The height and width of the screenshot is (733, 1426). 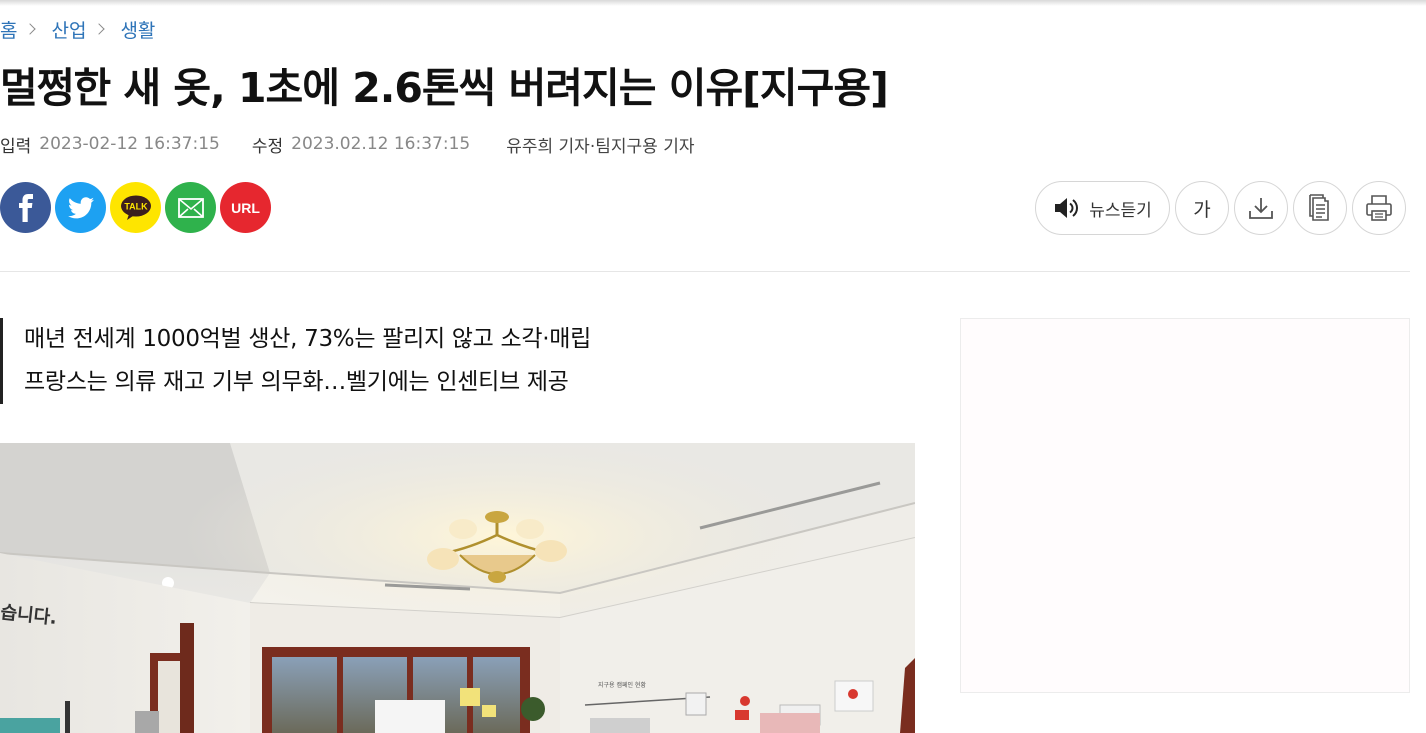 I want to click on printer-icon, so click(x=1379, y=208).